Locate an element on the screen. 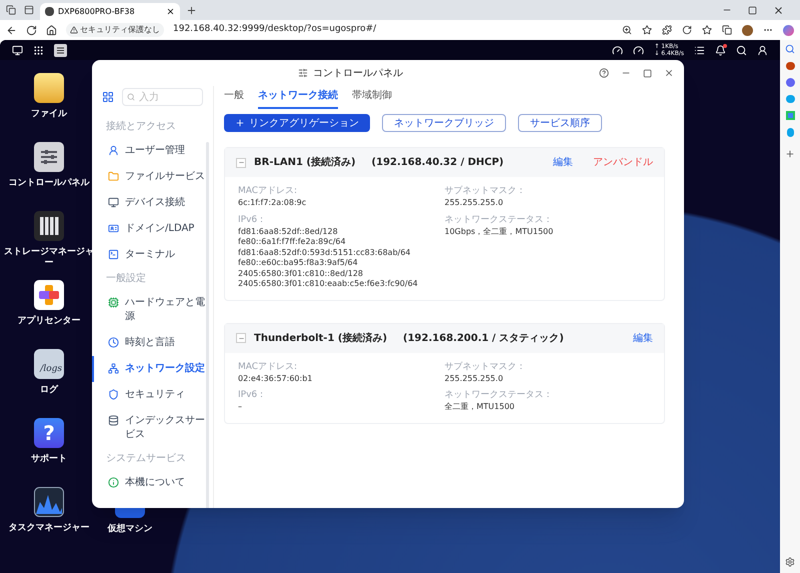 Image resolution: width=800 pixels, height=573 pixels. browser-tab: DXP6800PRO-BF38 is located at coordinates (110, 11).